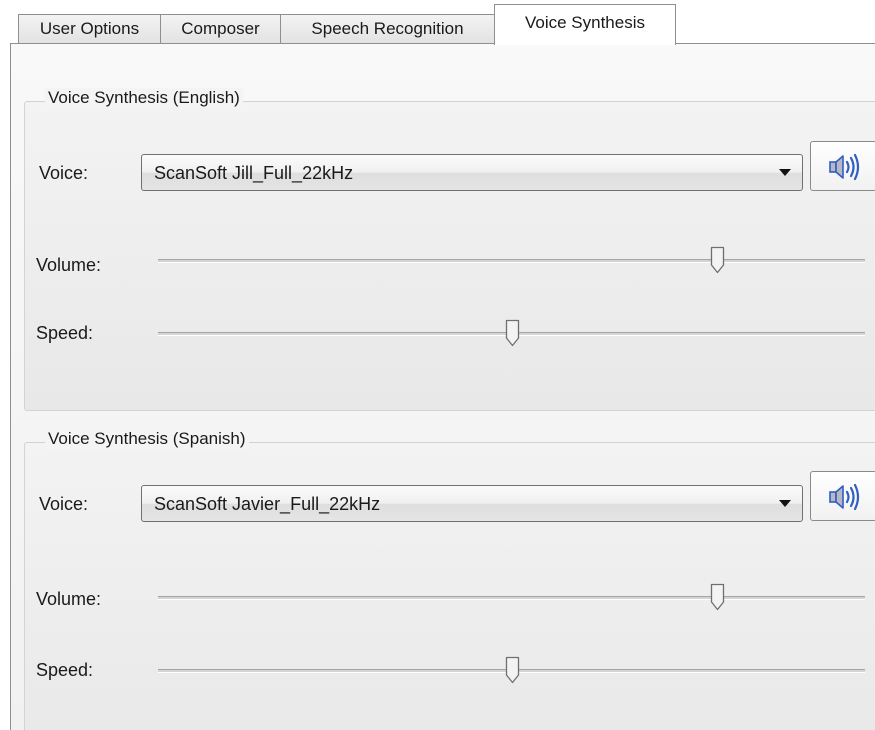 The width and height of the screenshot is (875, 730). I want to click on voice-select-english: ScanSoft Jill_Full_22kHz, so click(472, 172).